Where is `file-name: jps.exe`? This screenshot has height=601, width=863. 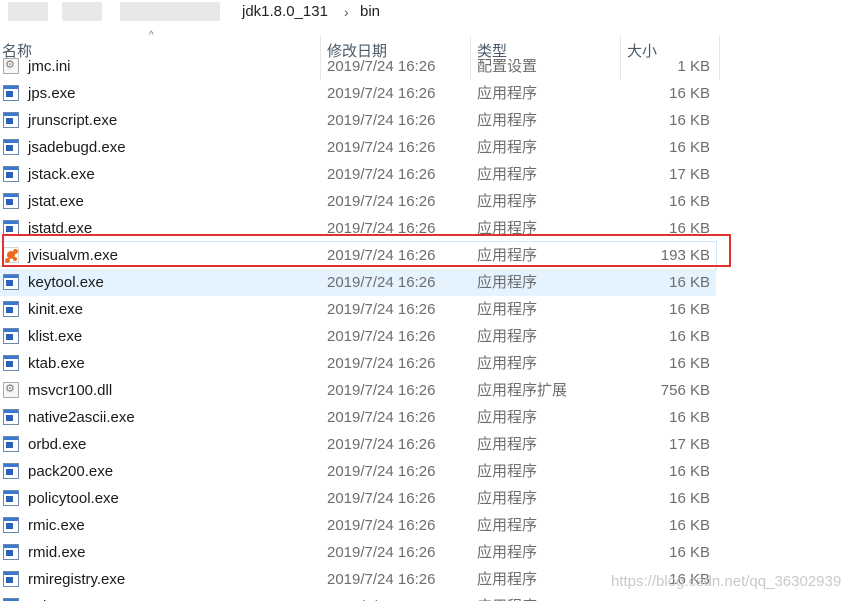 file-name: jps.exe is located at coordinates (52, 93).